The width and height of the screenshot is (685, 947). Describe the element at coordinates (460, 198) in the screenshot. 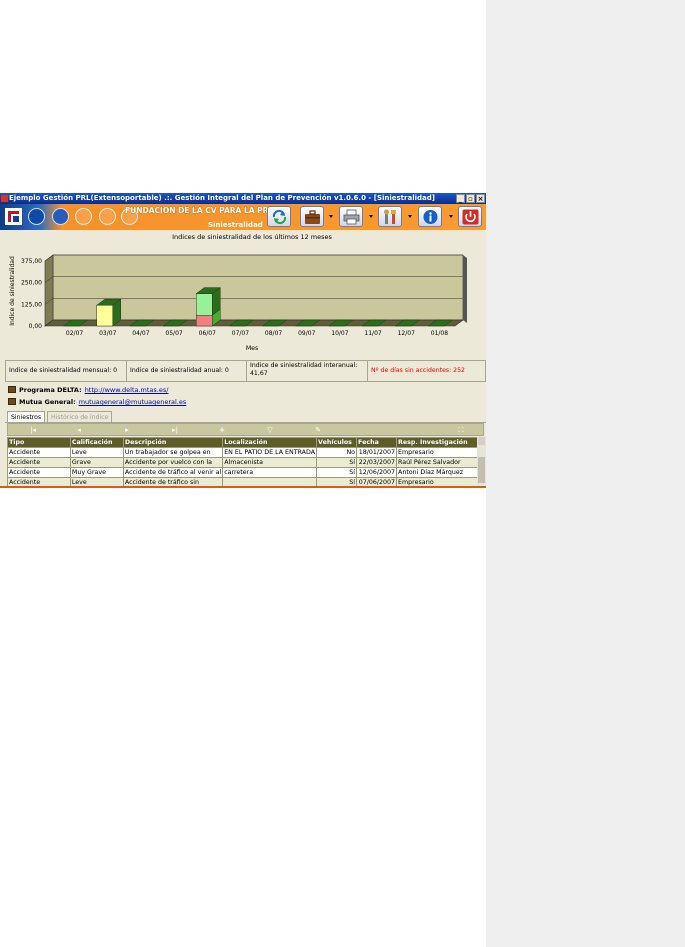

I see `minimize-button: _` at that location.